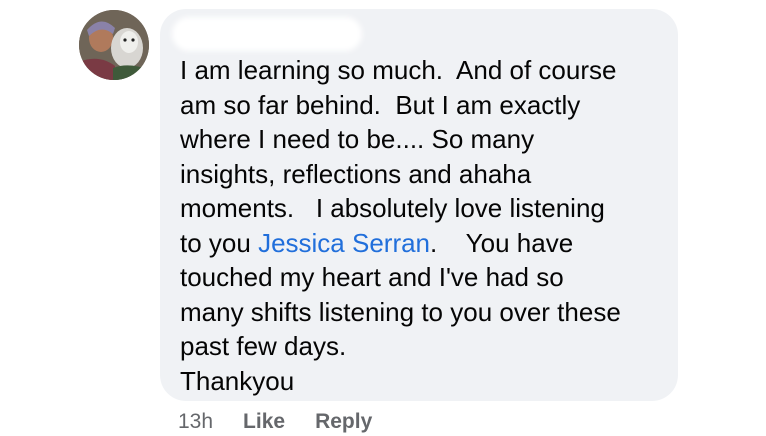 The image size is (766, 436). I want to click on author-name-redacted, so click(267, 34).